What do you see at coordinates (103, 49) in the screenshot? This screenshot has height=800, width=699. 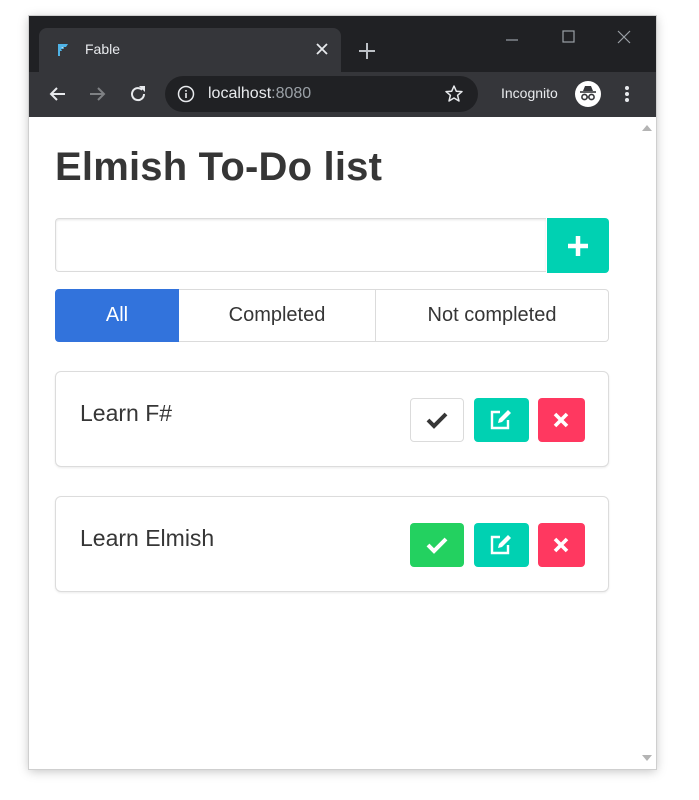 I see `tab-title: Fable` at bounding box center [103, 49].